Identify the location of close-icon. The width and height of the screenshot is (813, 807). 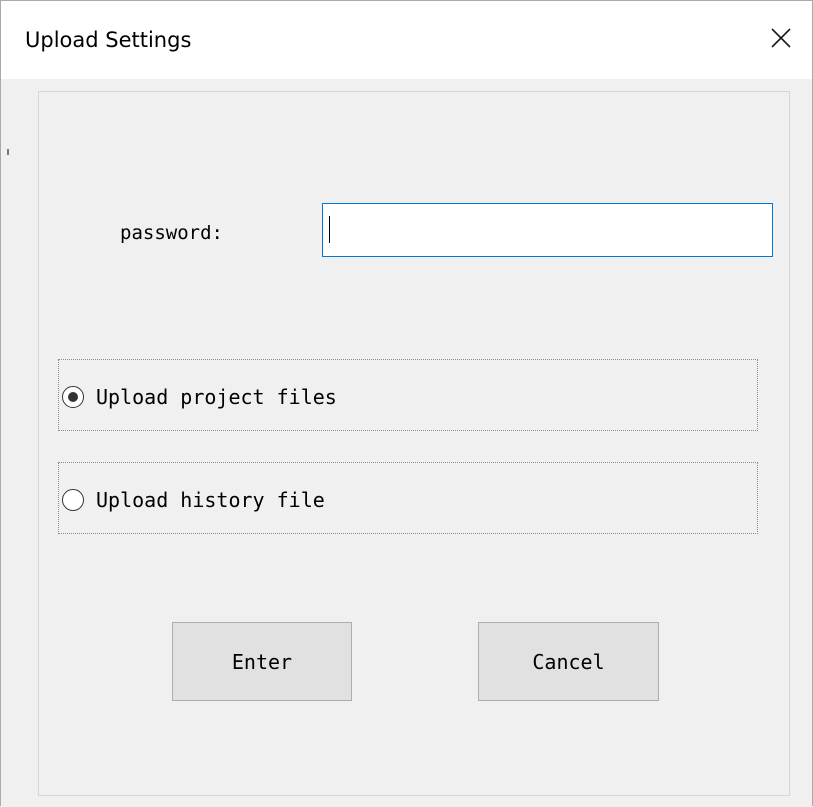
(781, 38).